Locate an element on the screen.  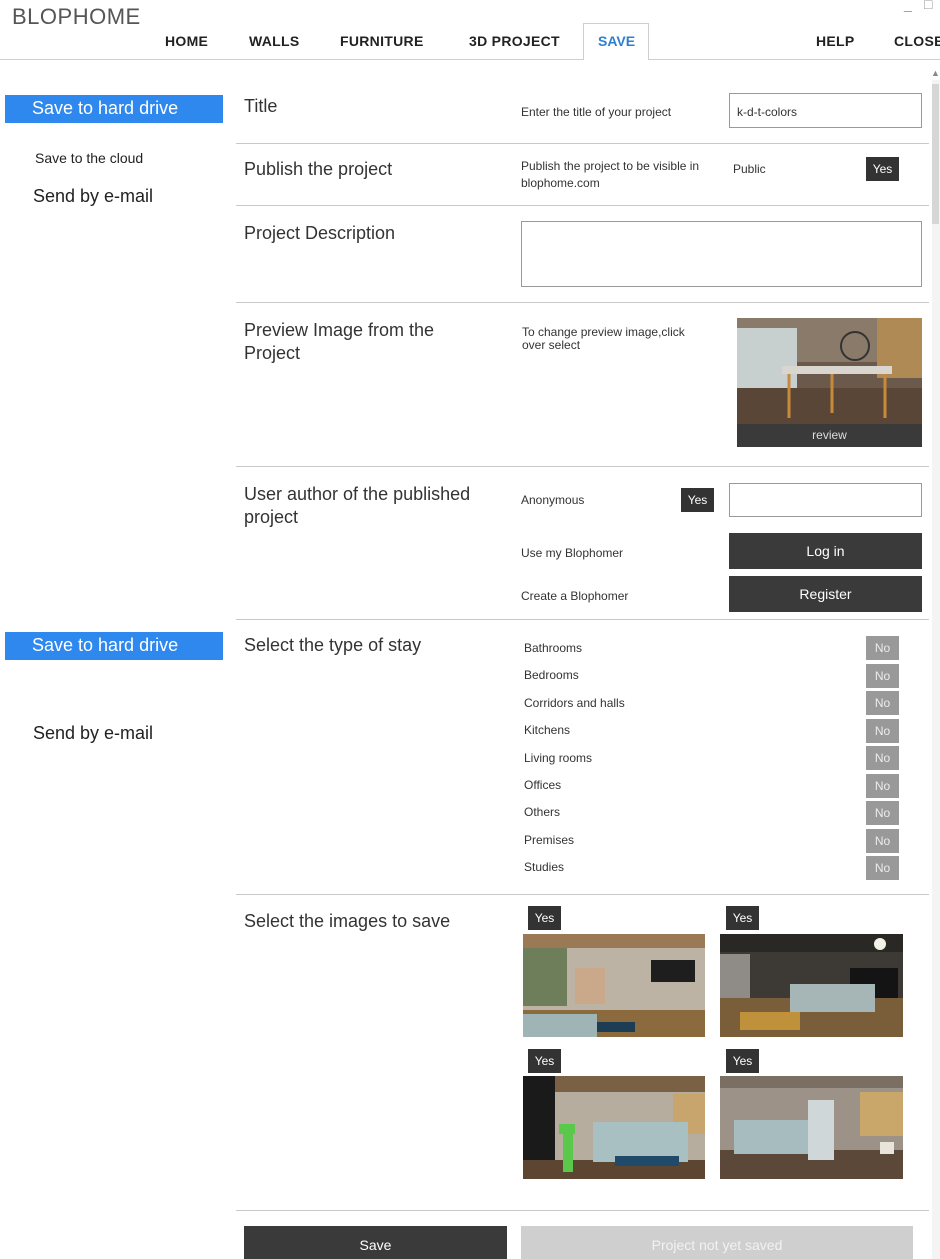
image-4-toggle: Yes is located at coordinates (742, 1061).